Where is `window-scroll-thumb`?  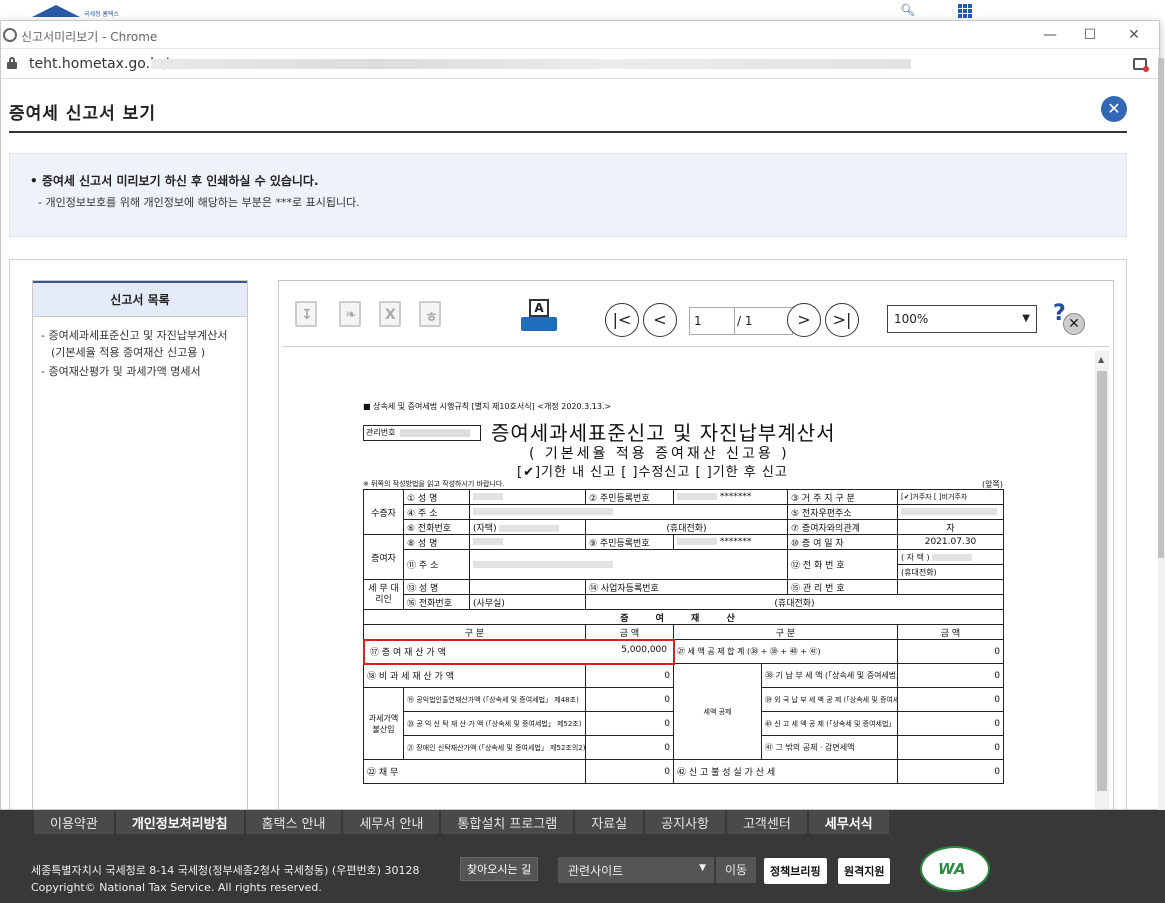 window-scroll-thumb is located at coordinates (1161, 308).